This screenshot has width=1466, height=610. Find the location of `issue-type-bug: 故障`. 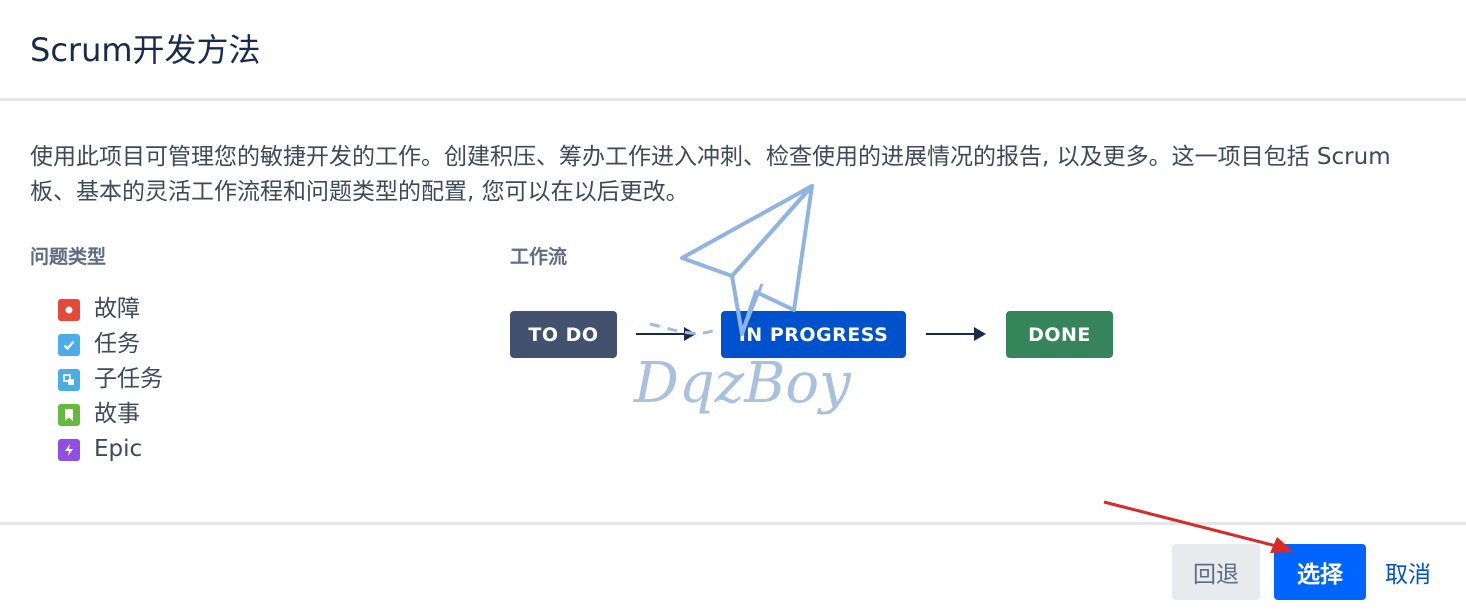

issue-type-bug: 故障 is located at coordinates (110, 309).